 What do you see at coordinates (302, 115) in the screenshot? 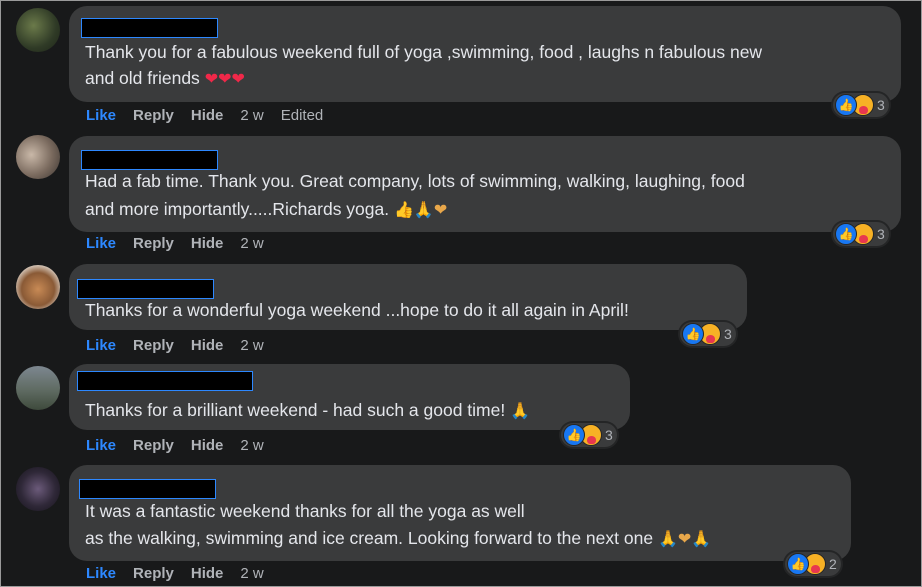
I see `edited-label: Edited` at bounding box center [302, 115].